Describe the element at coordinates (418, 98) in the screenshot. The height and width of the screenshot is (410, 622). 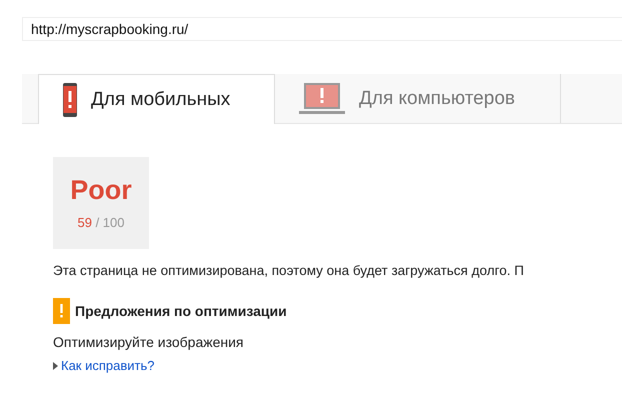
I see `tab: Для компьютеров` at that location.